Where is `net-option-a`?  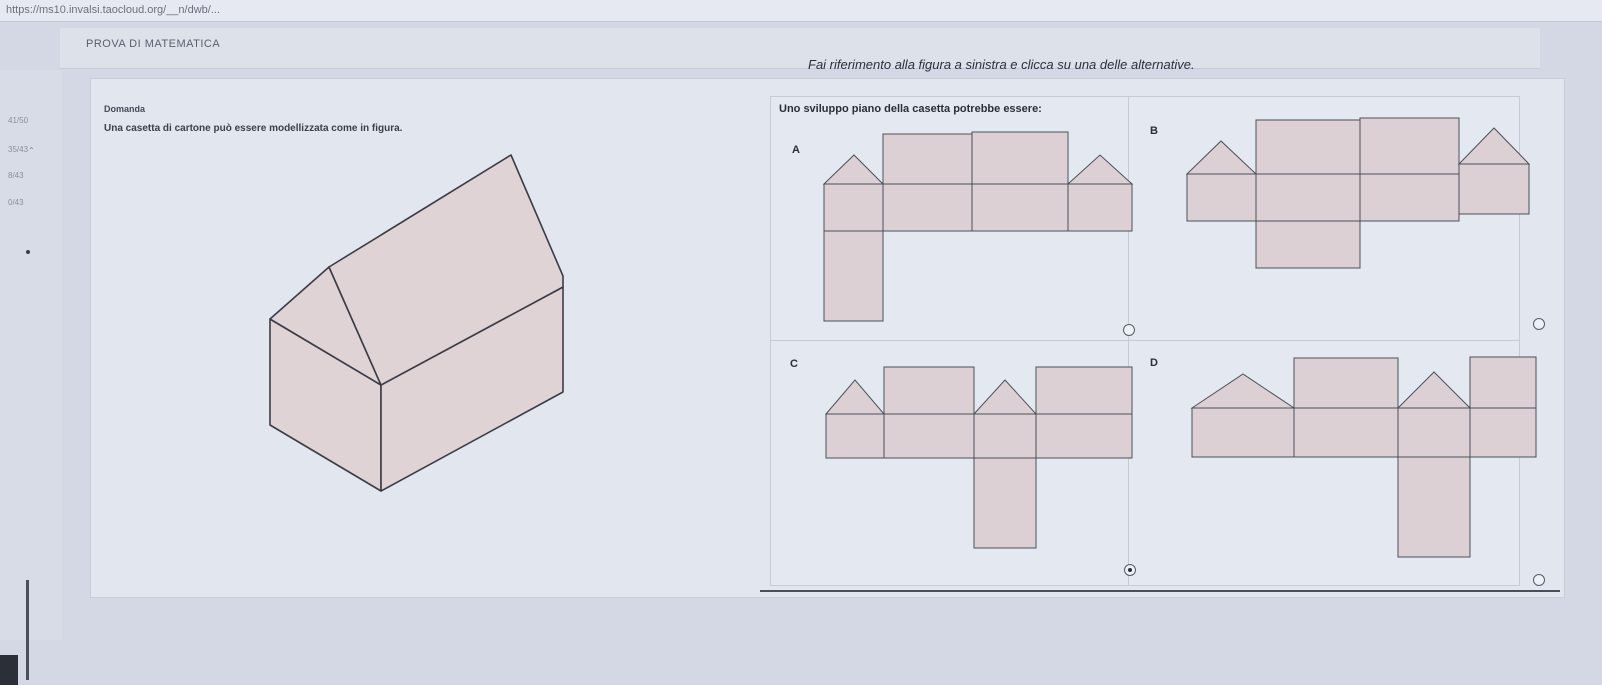 net-option-a is located at coordinates (978, 226).